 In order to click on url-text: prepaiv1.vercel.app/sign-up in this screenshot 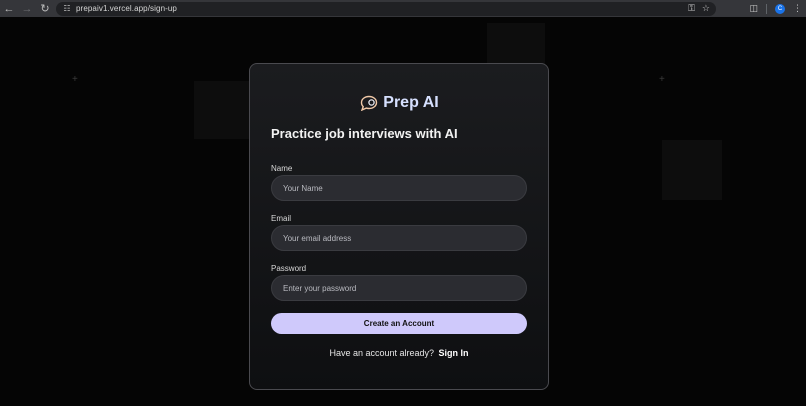, I will do `click(126, 8)`.